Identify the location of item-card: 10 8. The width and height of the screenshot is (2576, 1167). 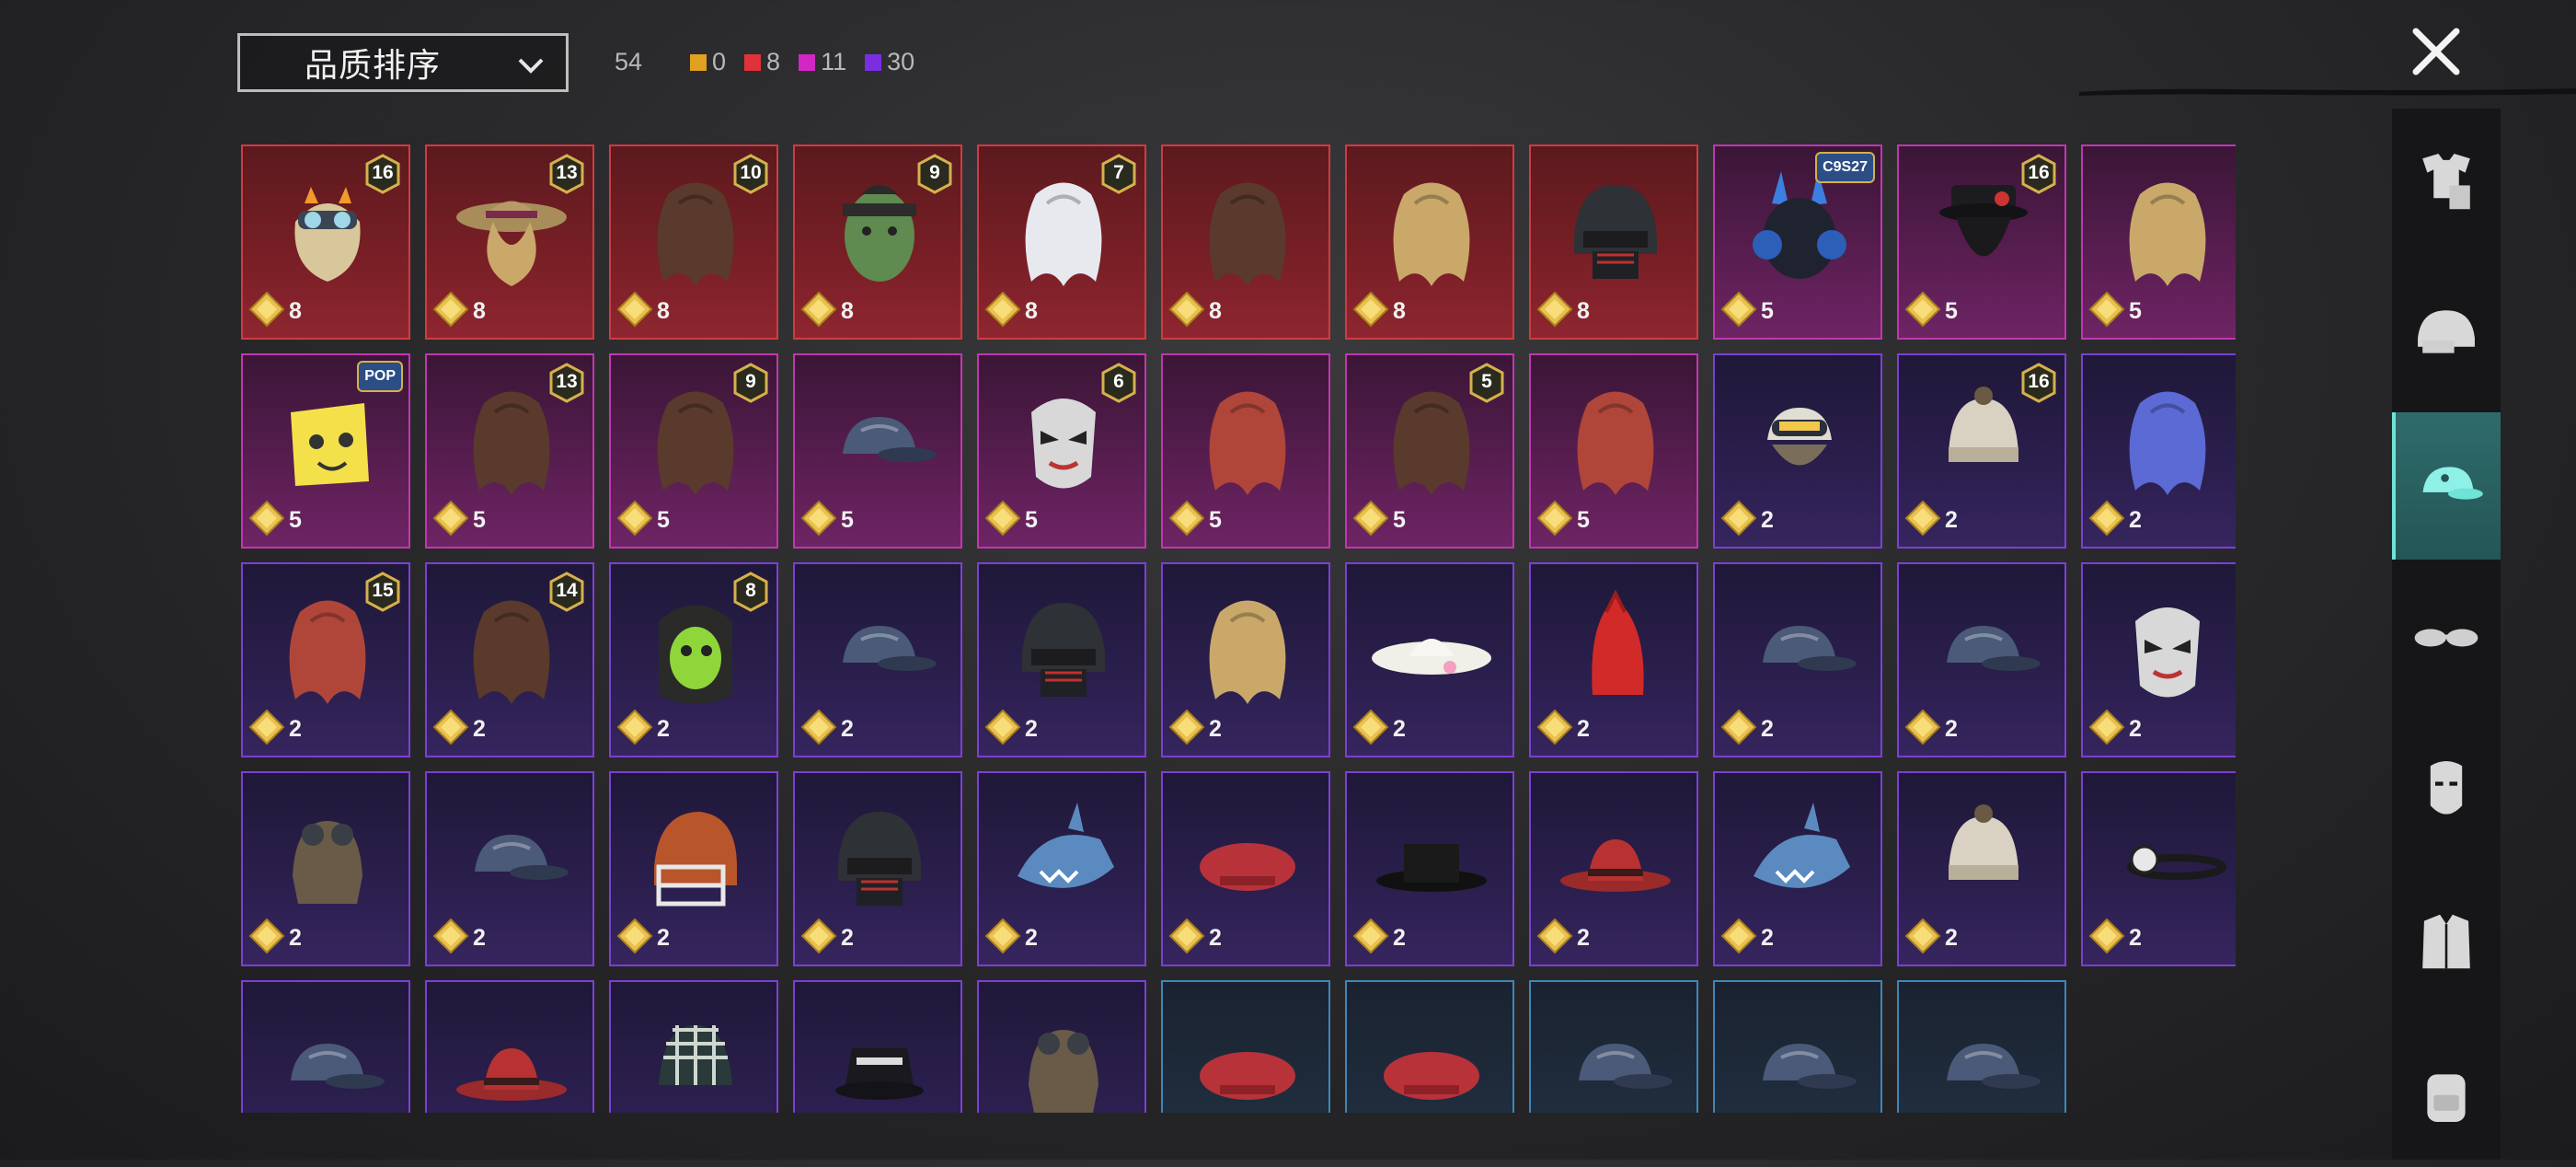
(693, 242).